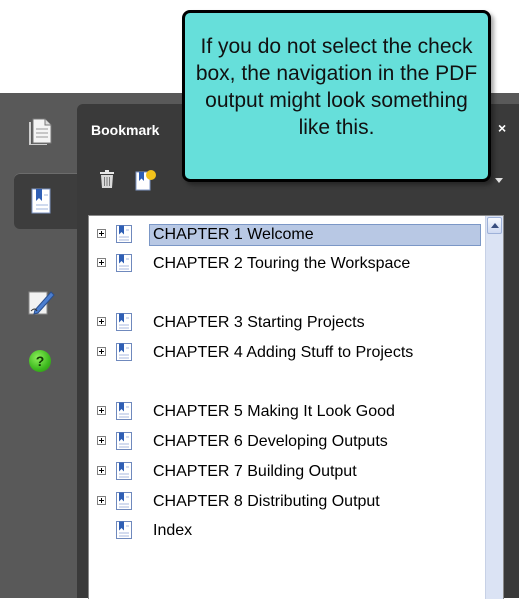 This screenshot has width=519, height=599. I want to click on bookmark-item: CHAPTER 4 Adding Stuff to Projects, so click(285, 368).